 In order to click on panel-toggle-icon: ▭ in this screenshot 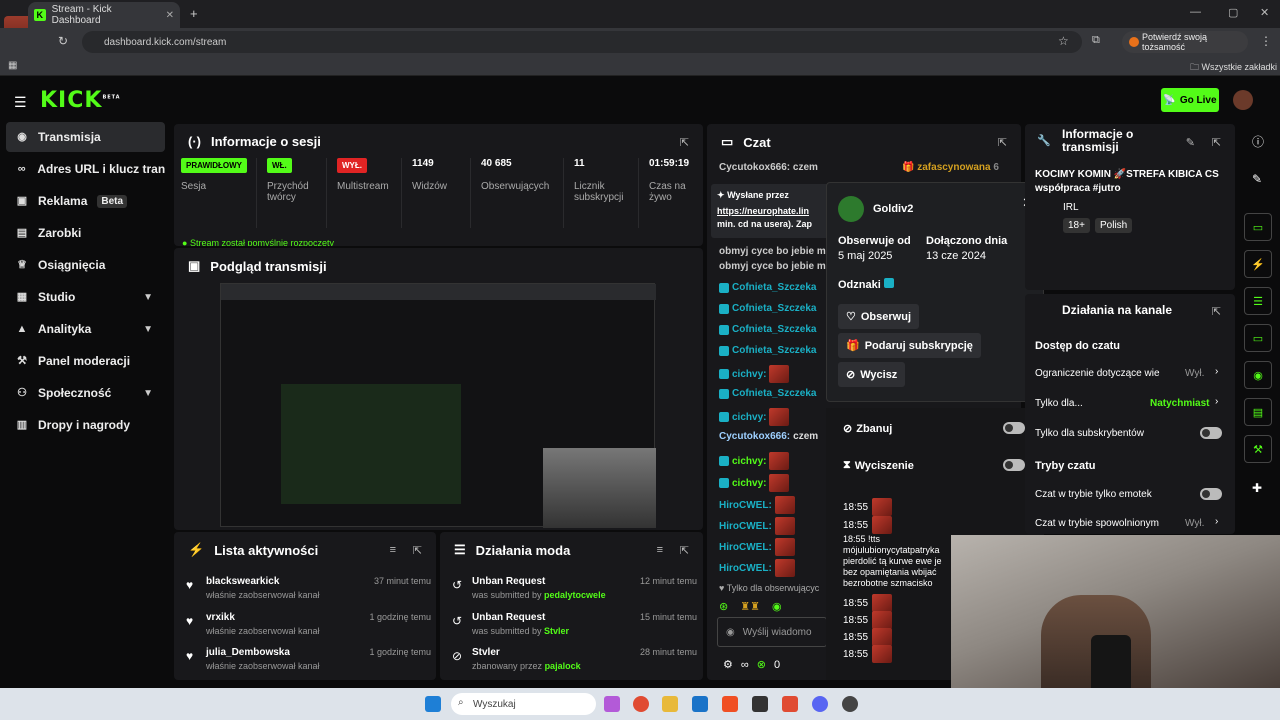, I will do `click(1258, 227)`.